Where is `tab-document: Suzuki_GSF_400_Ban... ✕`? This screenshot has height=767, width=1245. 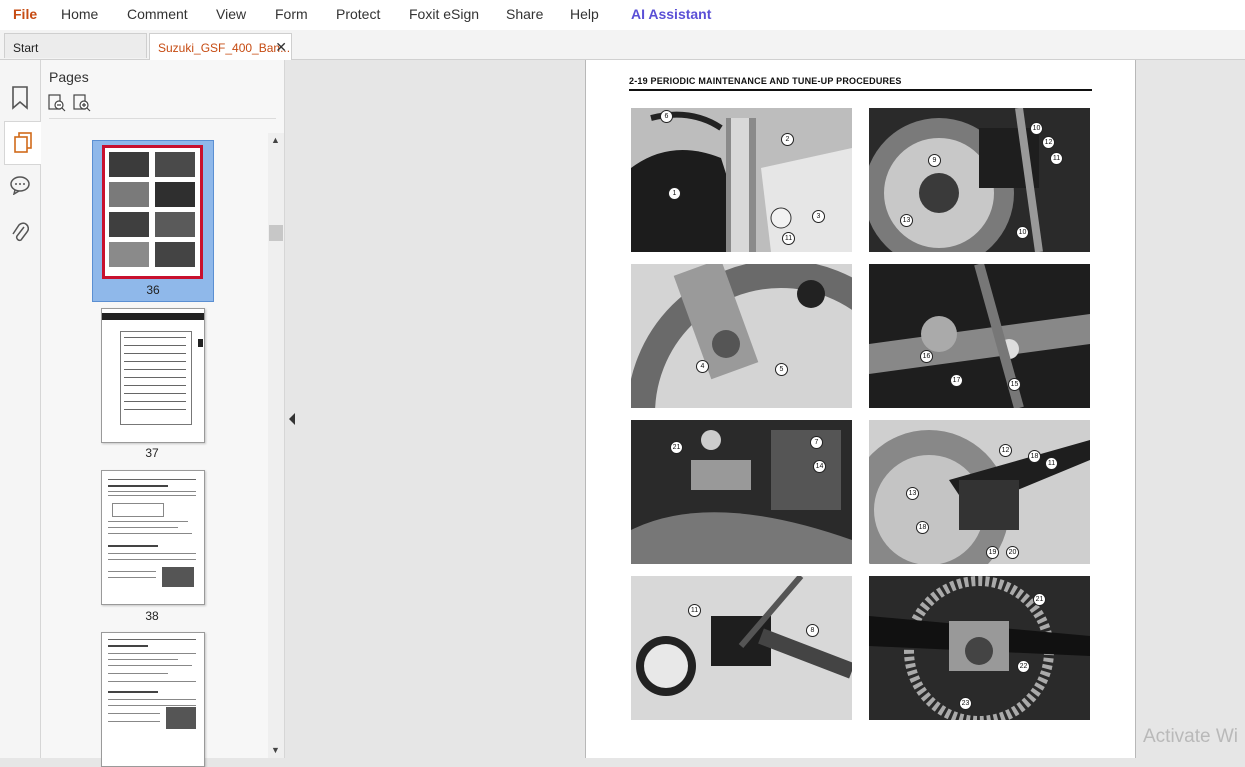
tab-document: Suzuki_GSF_400_Ban... ✕ is located at coordinates (220, 46).